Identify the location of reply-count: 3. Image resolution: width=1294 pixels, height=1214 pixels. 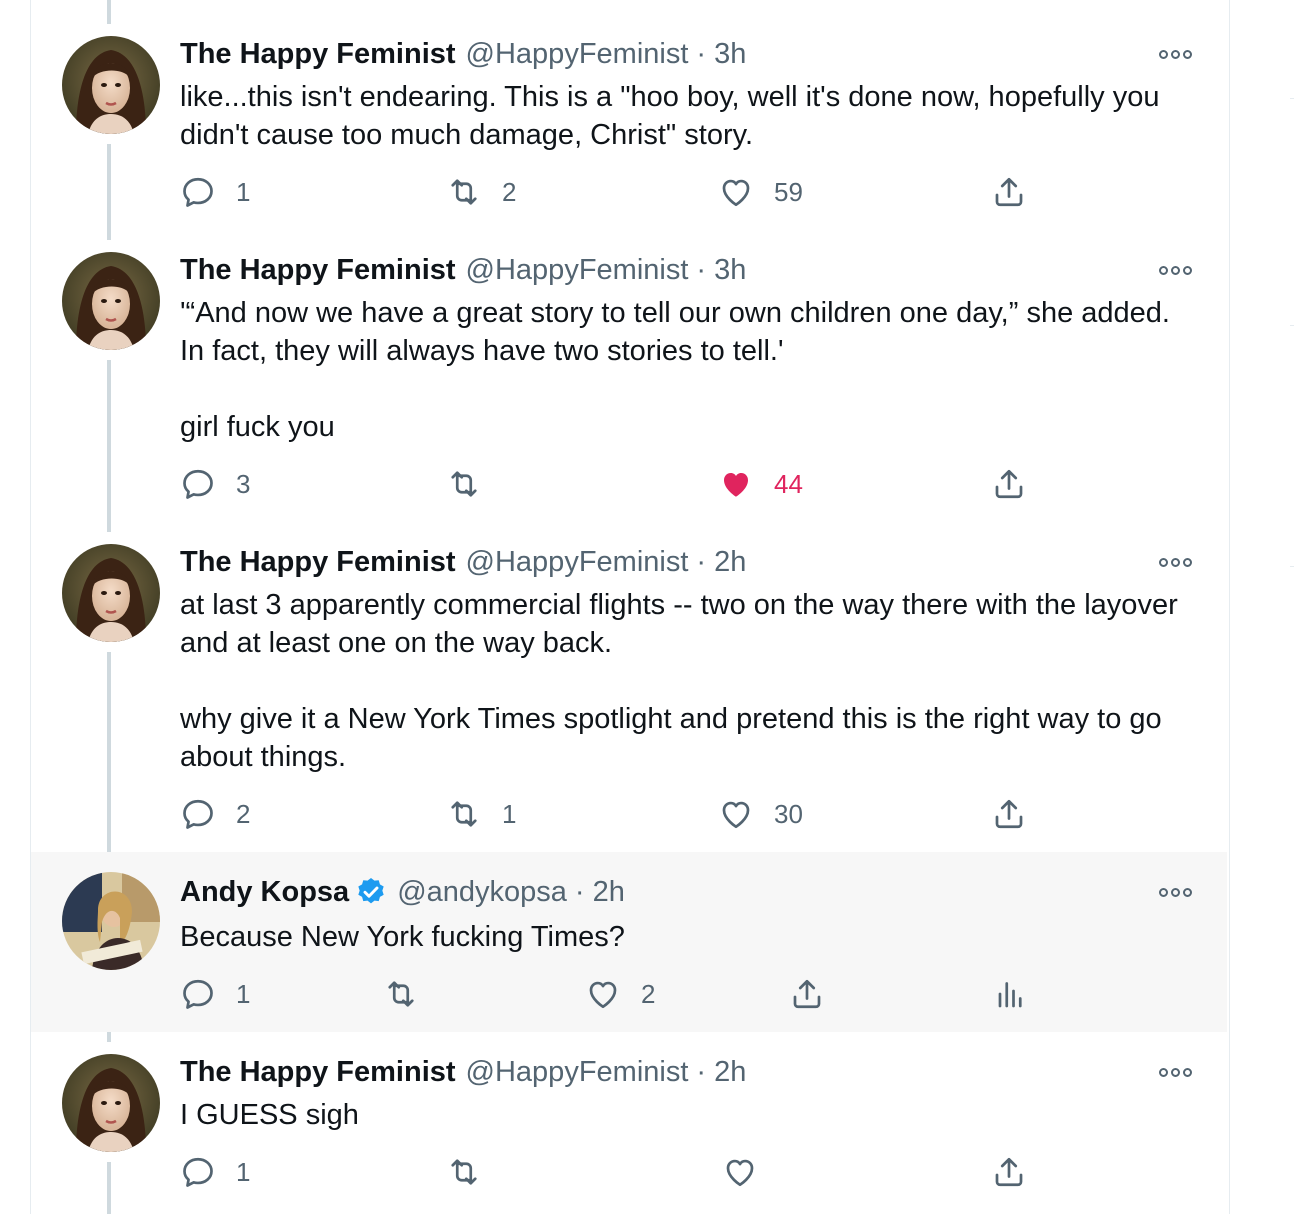
(243, 483).